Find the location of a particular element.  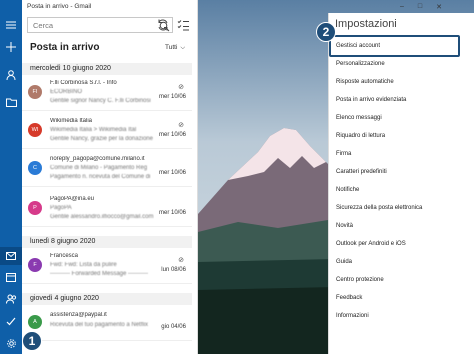

filter-label: Tutti is located at coordinates (171, 47).